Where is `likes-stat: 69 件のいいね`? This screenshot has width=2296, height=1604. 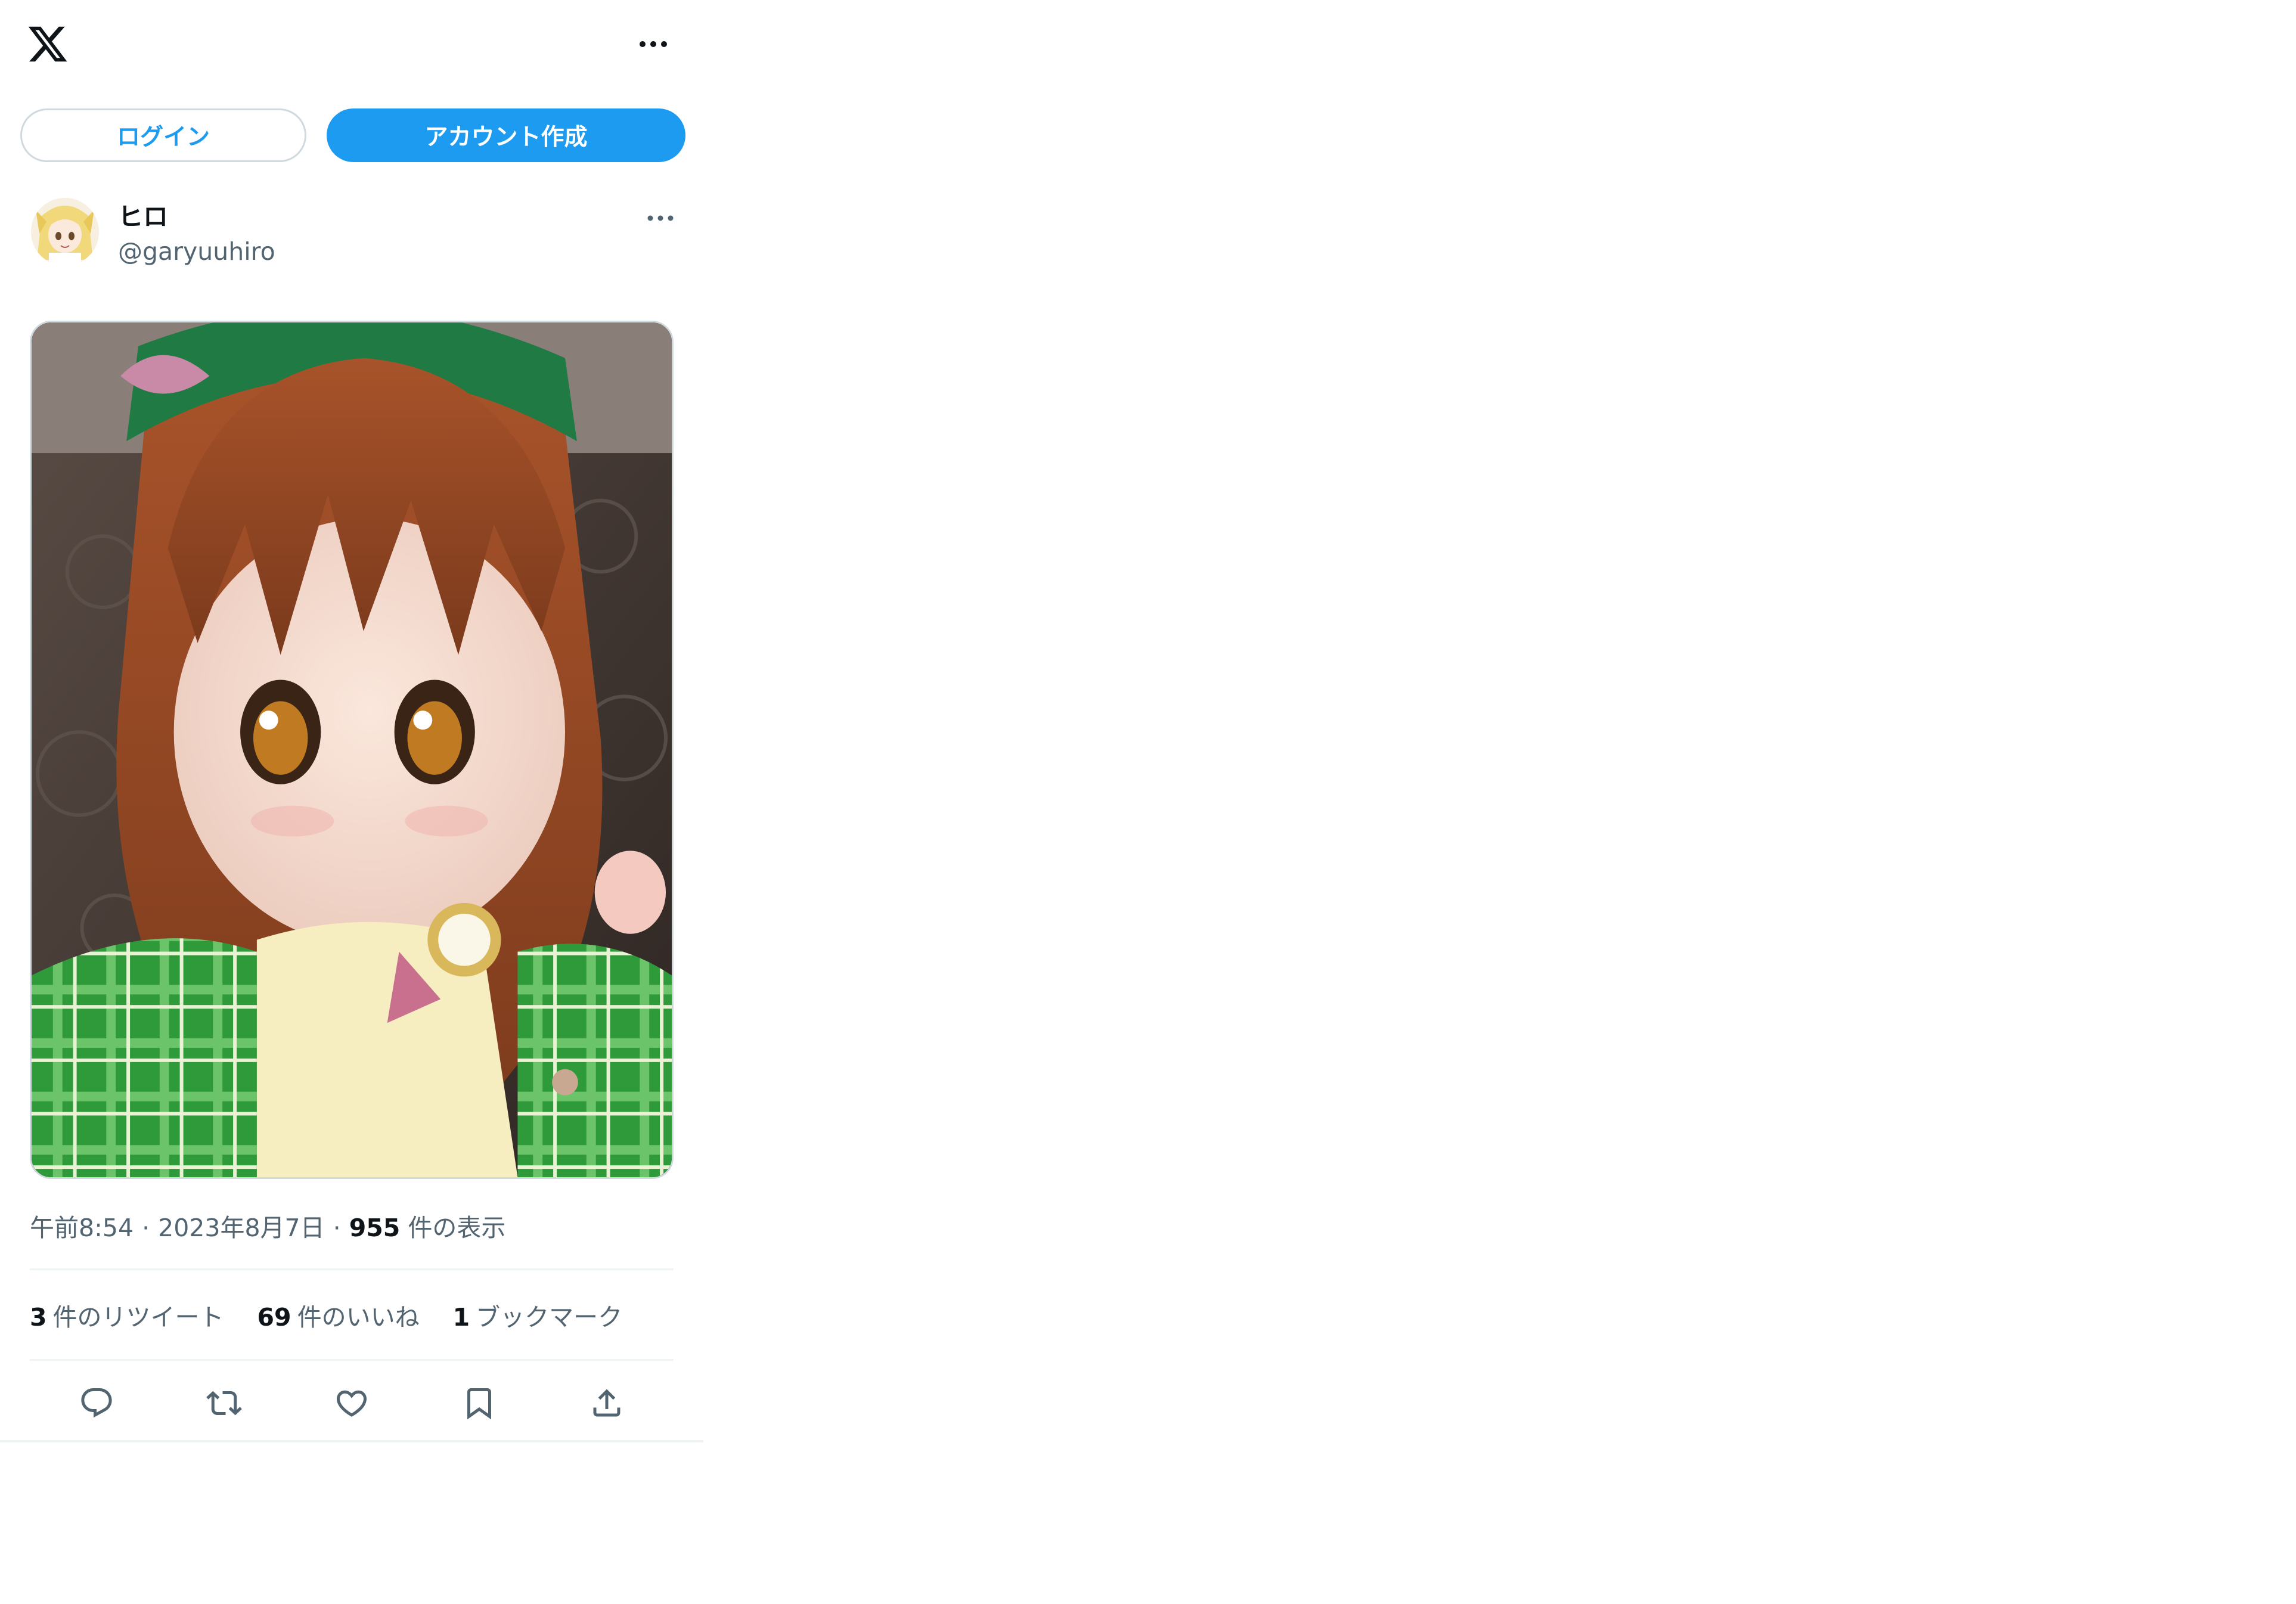 likes-stat: 69 件のいいね is located at coordinates (339, 1317).